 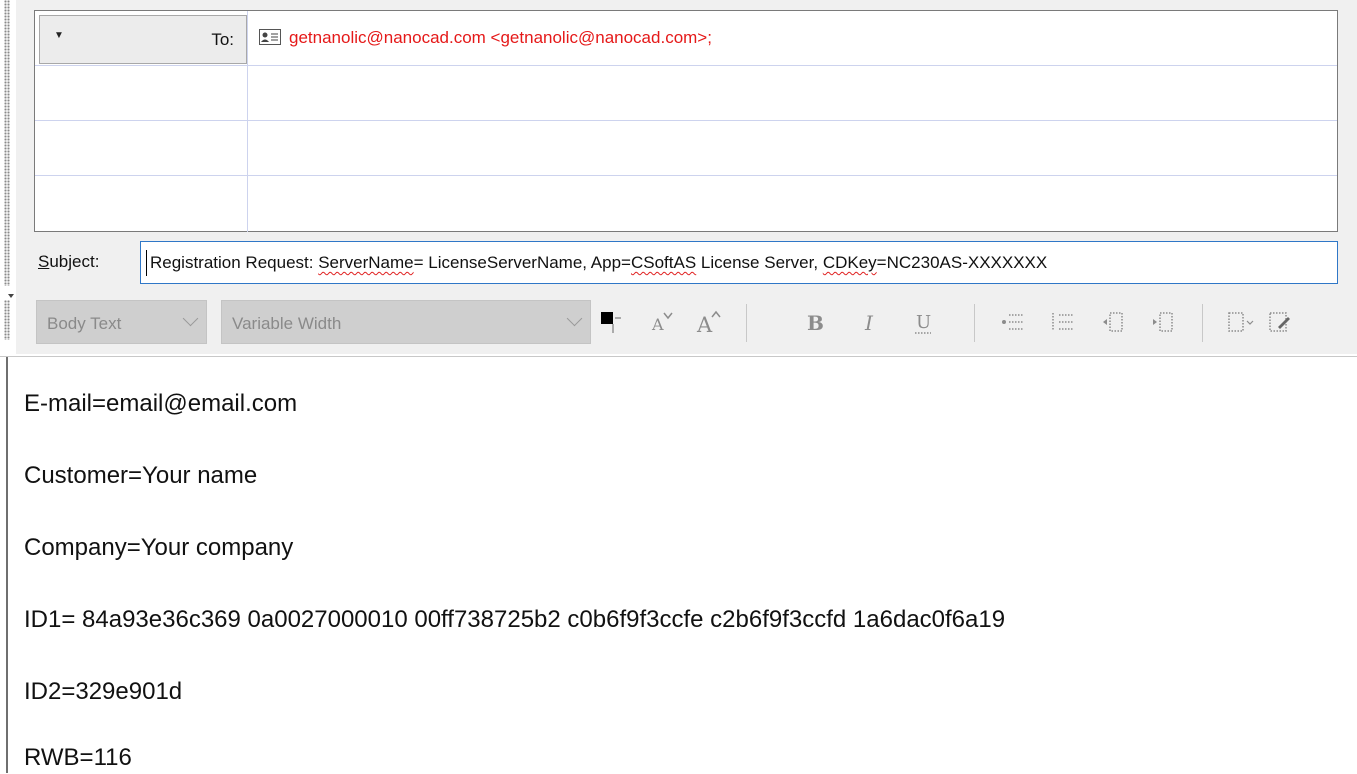 What do you see at coordinates (759, 262) in the screenshot?
I see `subject-segment: License Server,` at bounding box center [759, 262].